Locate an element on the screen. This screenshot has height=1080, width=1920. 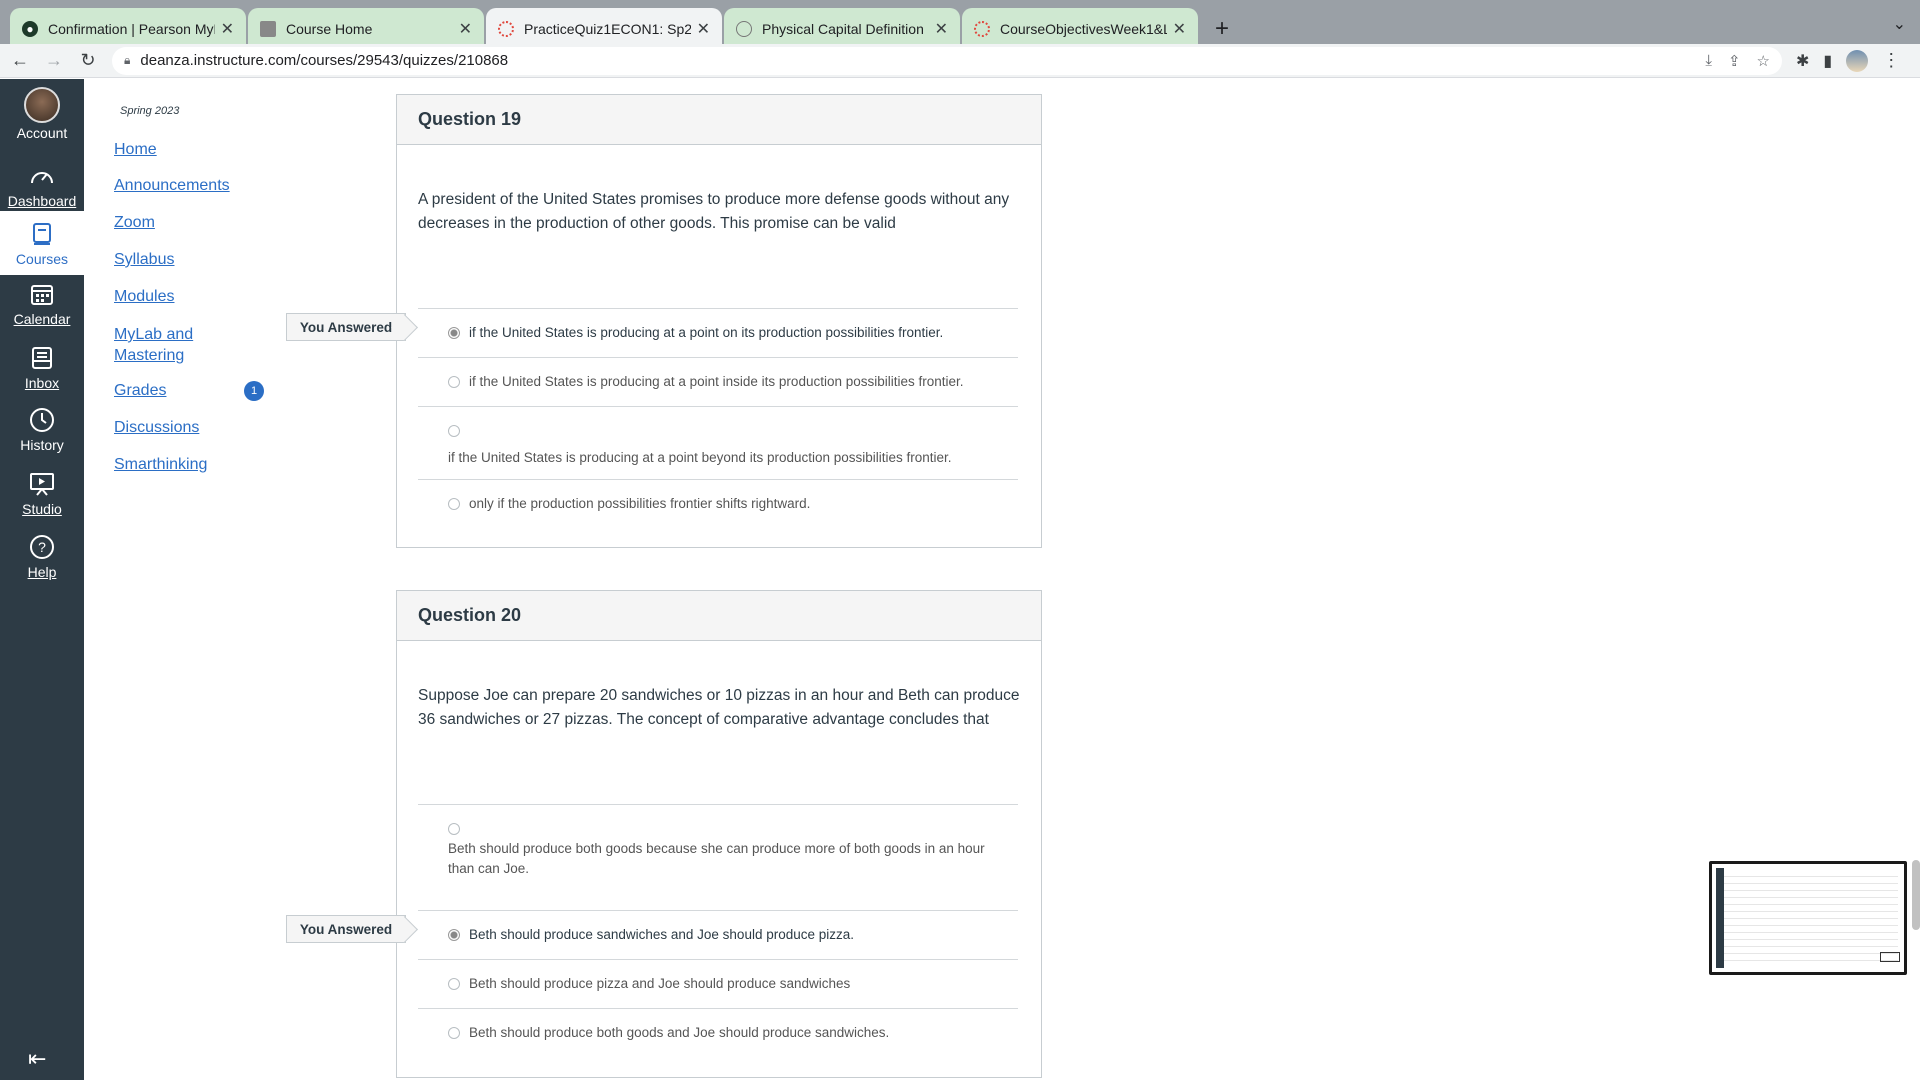
global-nav-inbox: Inbox is located at coordinates (42, 367).